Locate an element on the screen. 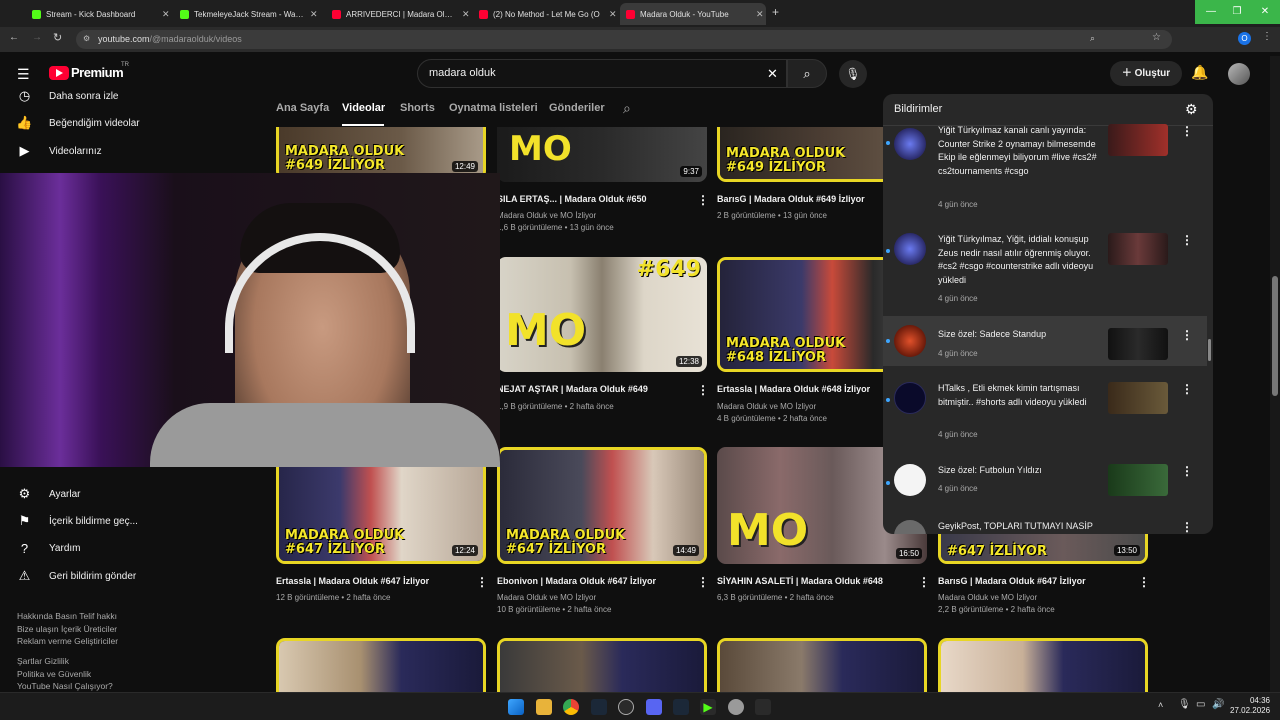 This screenshot has width=1280, height=720. video-title: BarısG | Madara Olduk #649 İzliyor is located at coordinates (791, 199).